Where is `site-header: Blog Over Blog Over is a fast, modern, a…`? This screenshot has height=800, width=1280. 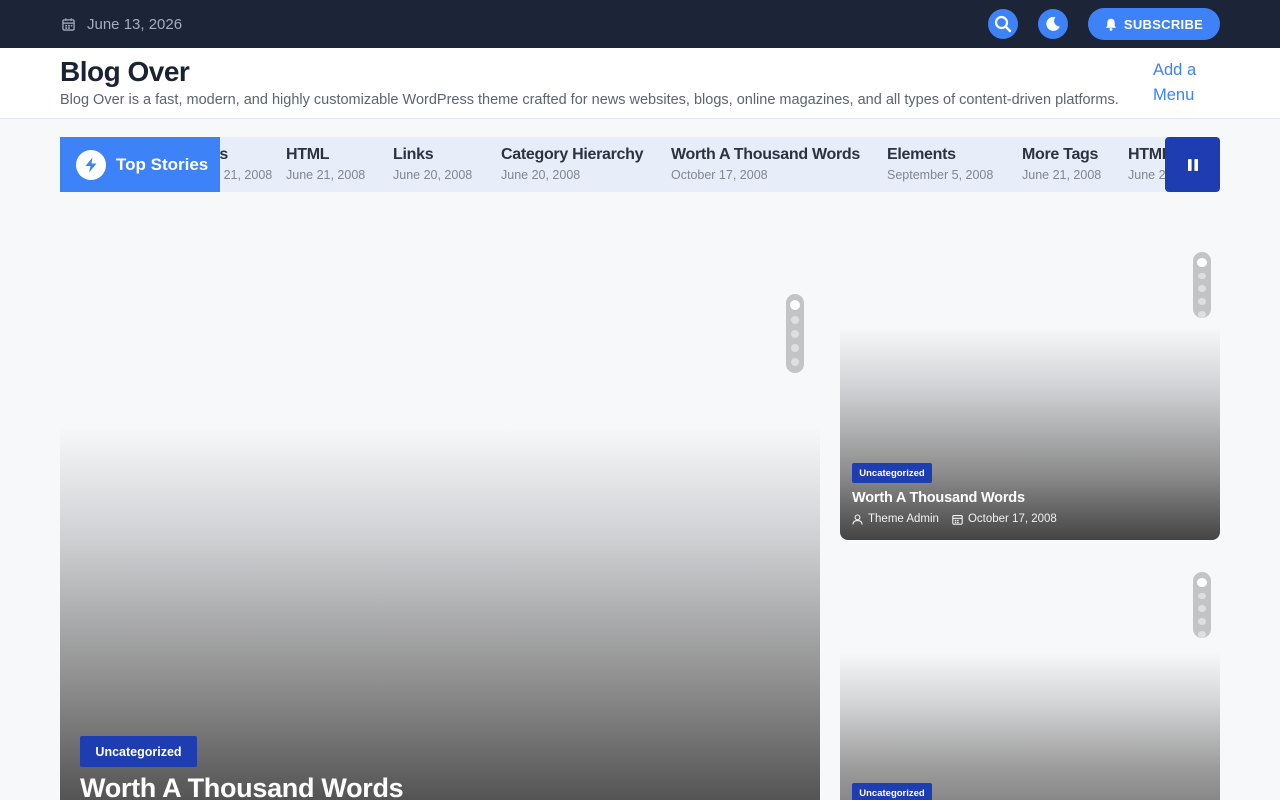
site-header: Blog Over Blog Over is a fast, modern, a… is located at coordinates (640, 83).